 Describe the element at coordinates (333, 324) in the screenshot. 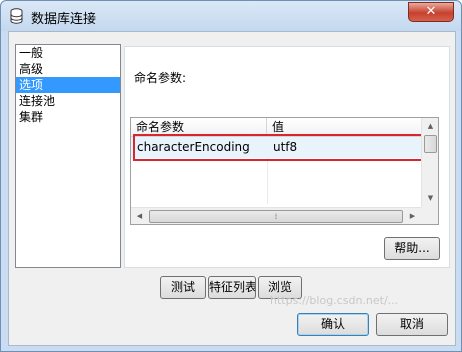

I see `ok-button: 确认` at that location.